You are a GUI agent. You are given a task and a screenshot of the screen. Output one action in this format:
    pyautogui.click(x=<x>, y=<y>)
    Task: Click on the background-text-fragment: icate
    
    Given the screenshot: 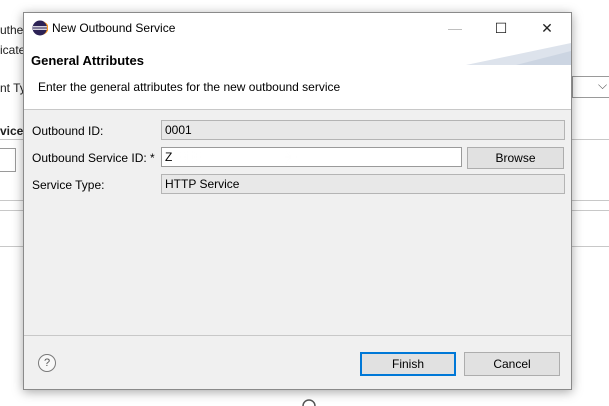 What is the action you would take?
    pyautogui.click(x=13, y=50)
    